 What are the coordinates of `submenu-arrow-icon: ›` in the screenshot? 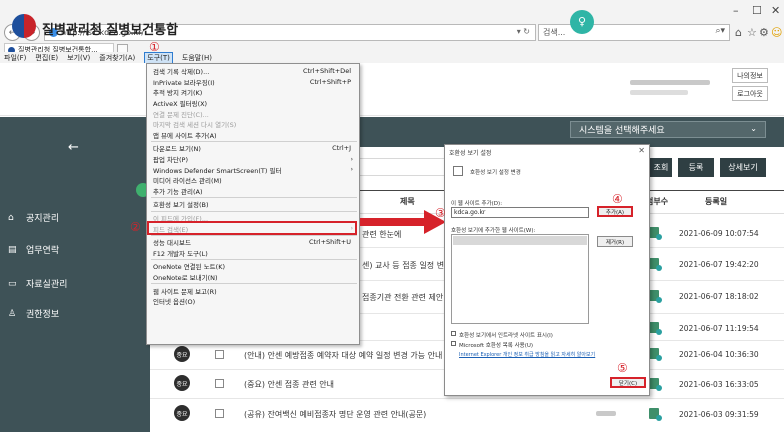 It's located at (351, 170).